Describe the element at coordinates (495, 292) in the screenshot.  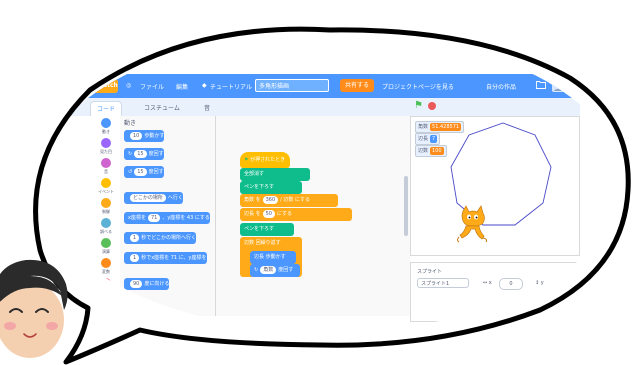
I see `sprite-pane: スプライト スプライト1 ↔ x 0 ↕ y 0` at that location.